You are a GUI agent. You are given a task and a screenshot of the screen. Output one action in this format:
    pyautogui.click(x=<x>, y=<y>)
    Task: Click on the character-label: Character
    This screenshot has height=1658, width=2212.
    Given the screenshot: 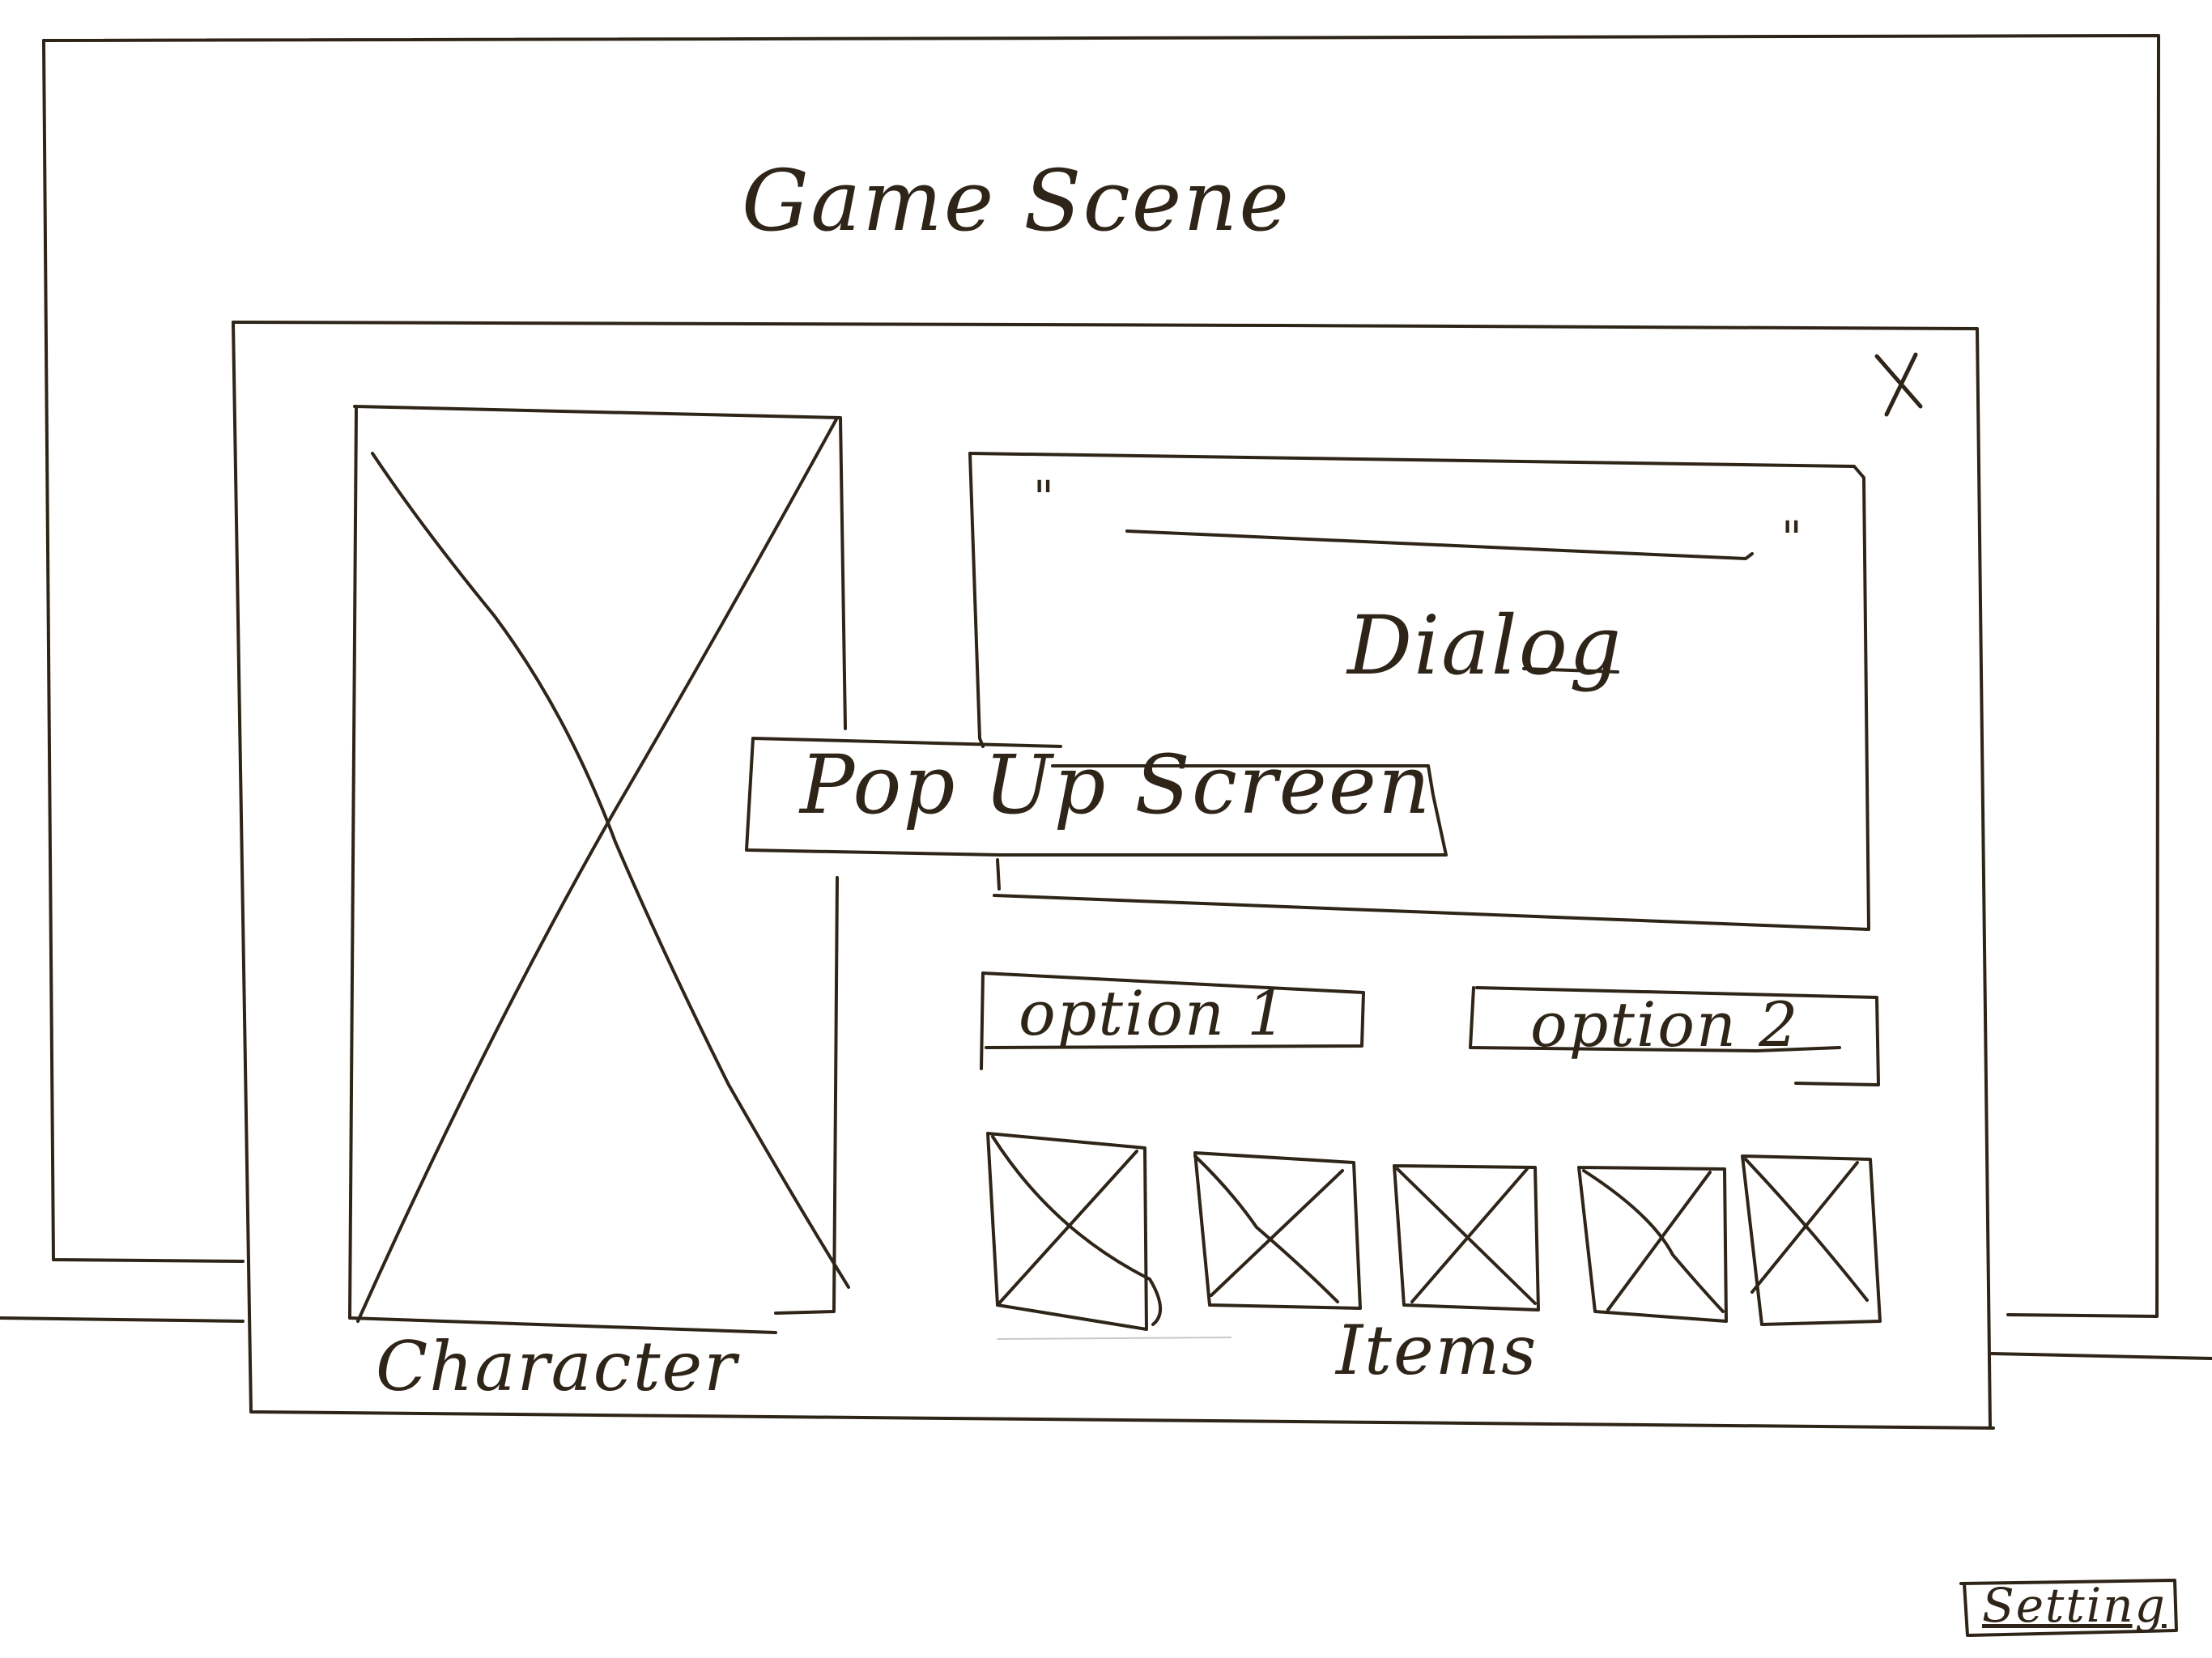 What is the action you would take?
    pyautogui.click(x=557, y=1366)
    